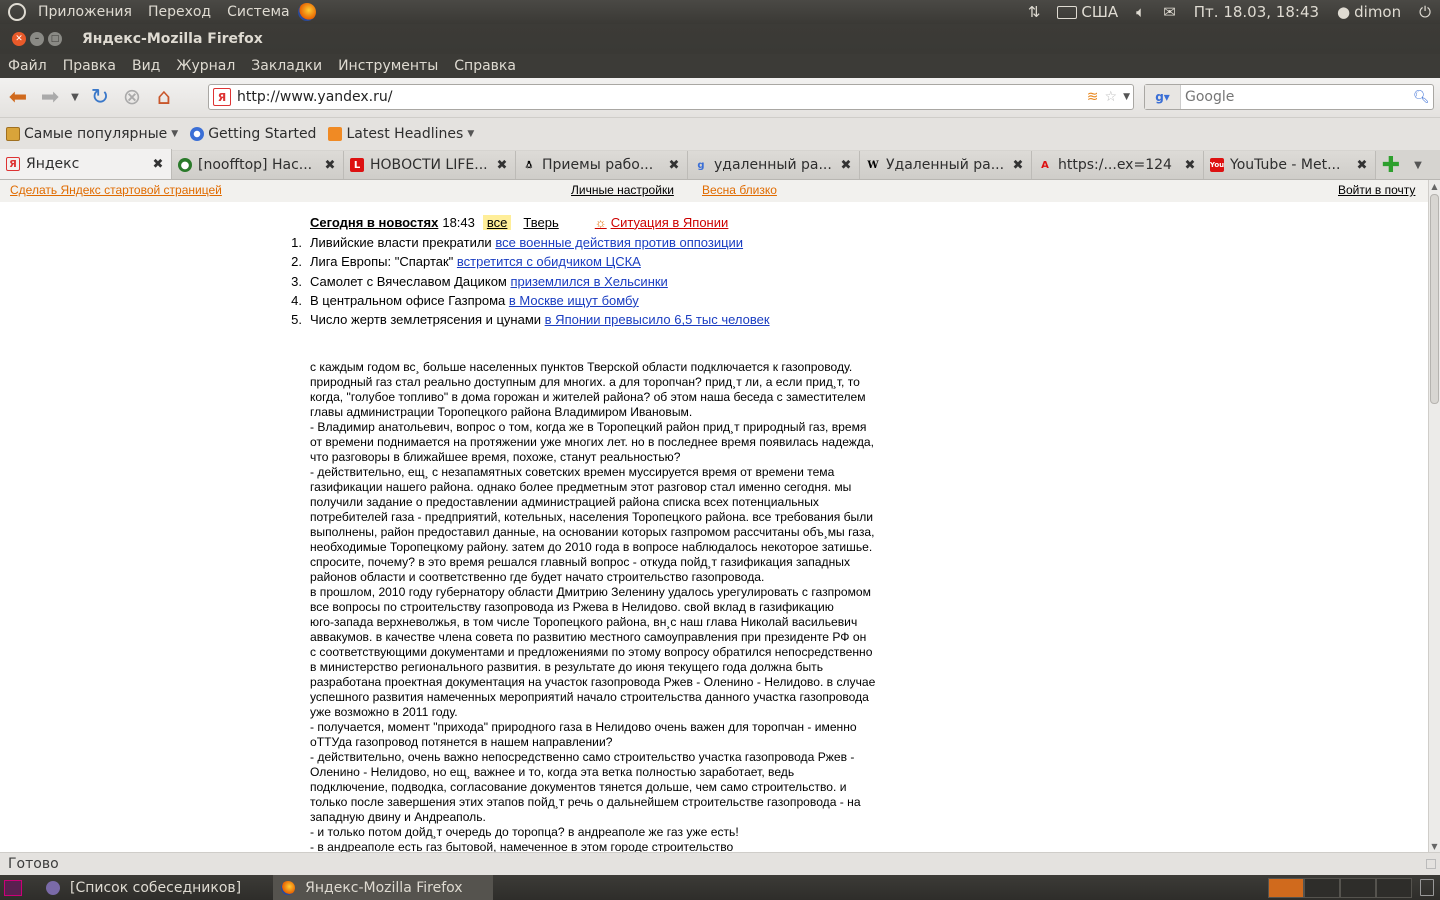 The image size is (1440, 900). What do you see at coordinates (18, 98) in the screenshot?
I see `back-arrow-icon: ⬅` at bounding box center [18, 98].